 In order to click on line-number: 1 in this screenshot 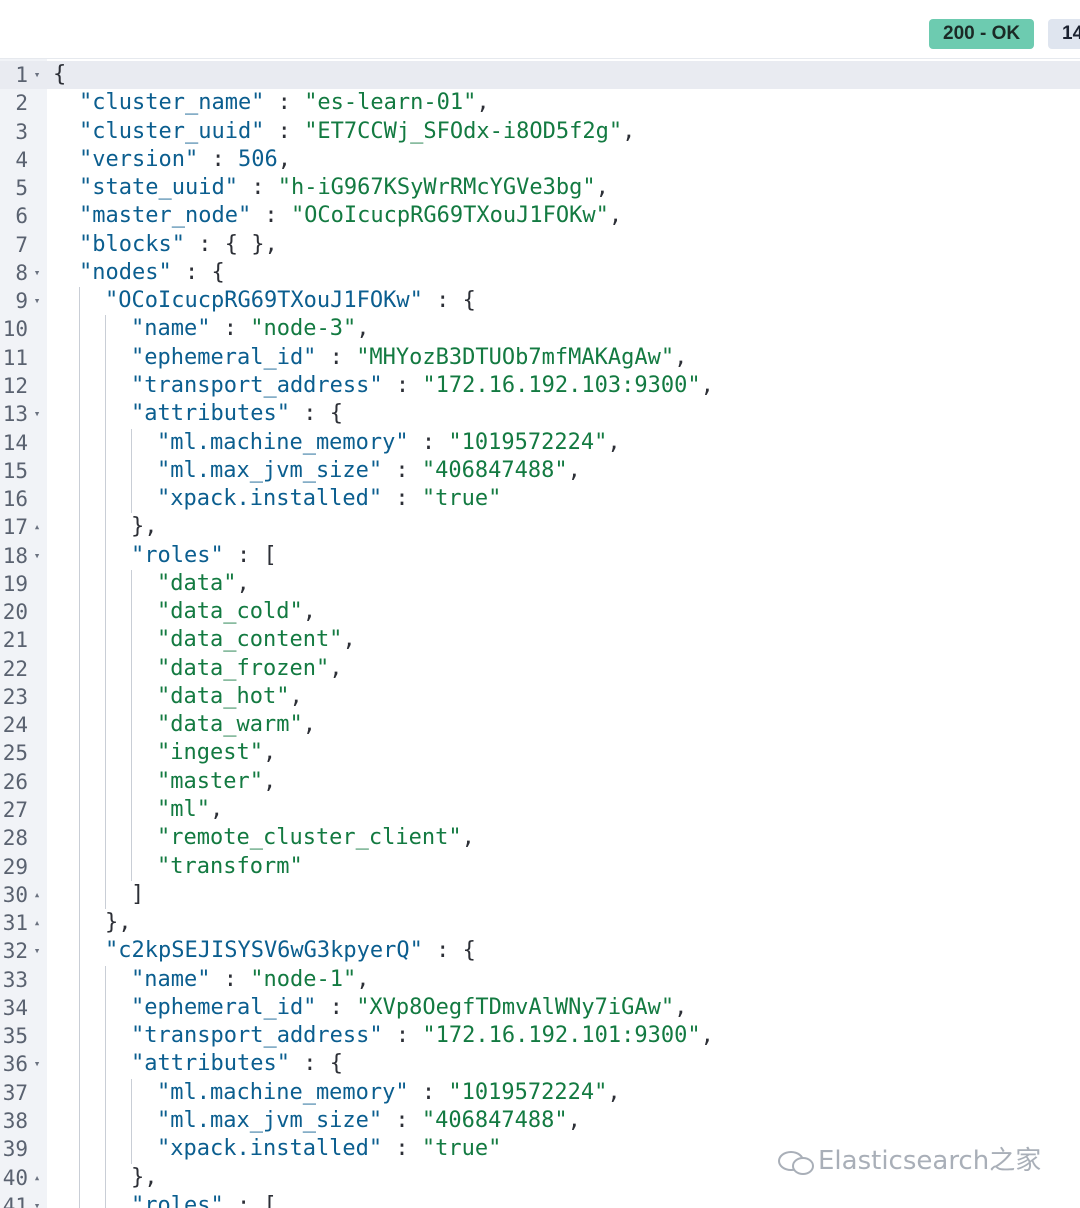, I will do `click(21, 75)`.